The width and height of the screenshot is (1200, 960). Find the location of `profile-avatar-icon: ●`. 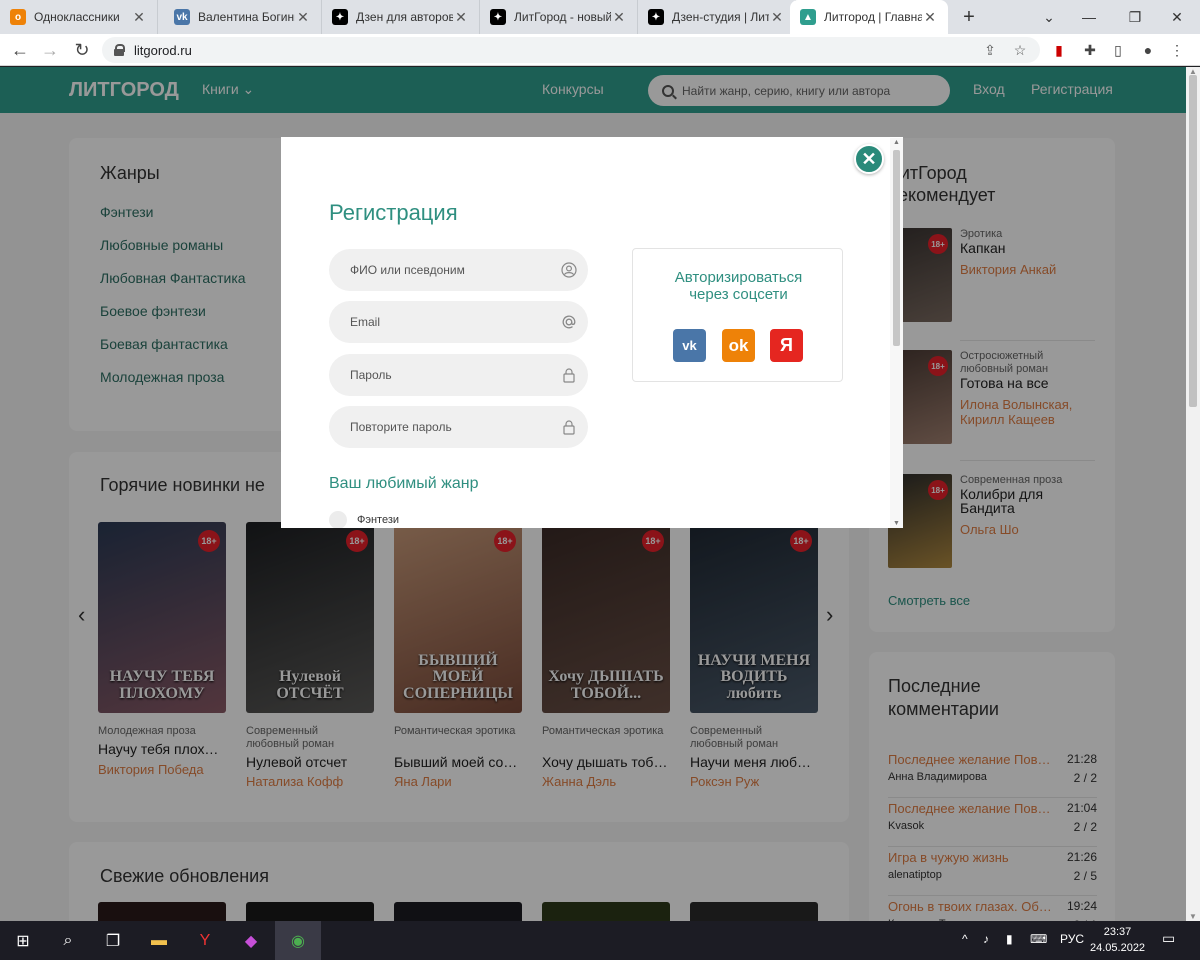

profile-avatar-icon: ● is located at coordinates (1148, 50).